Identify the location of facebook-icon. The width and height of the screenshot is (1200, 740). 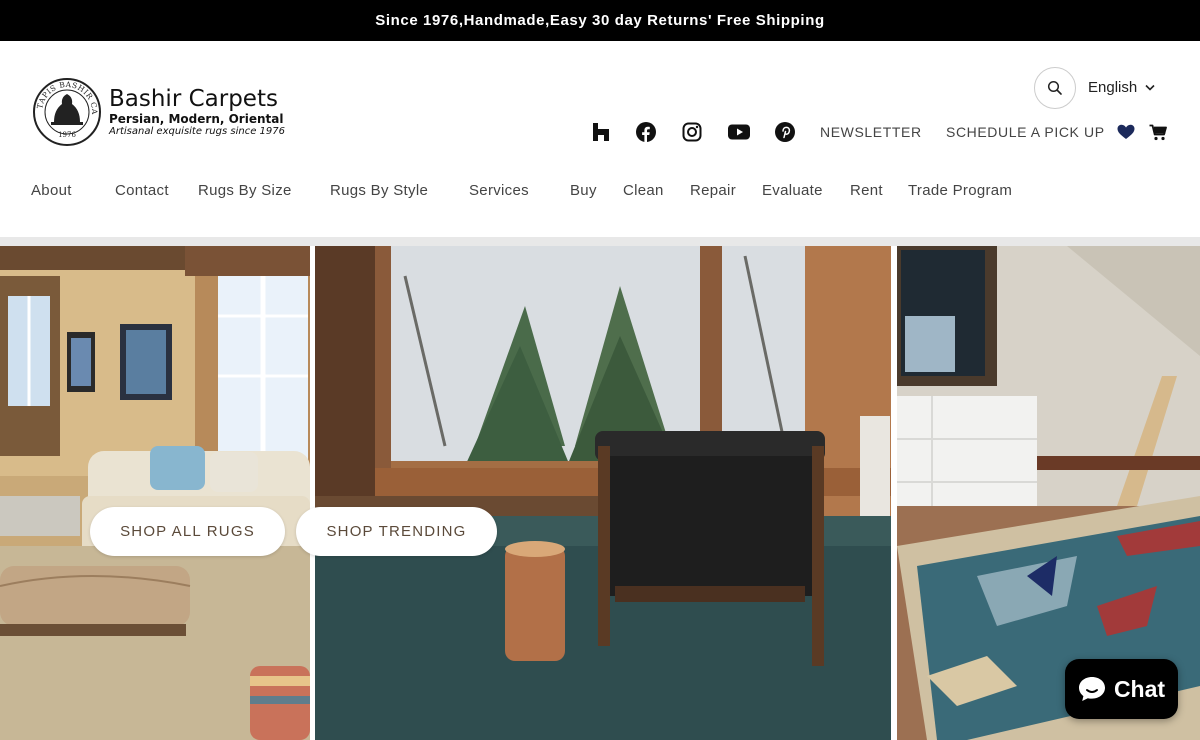
(646, 132).